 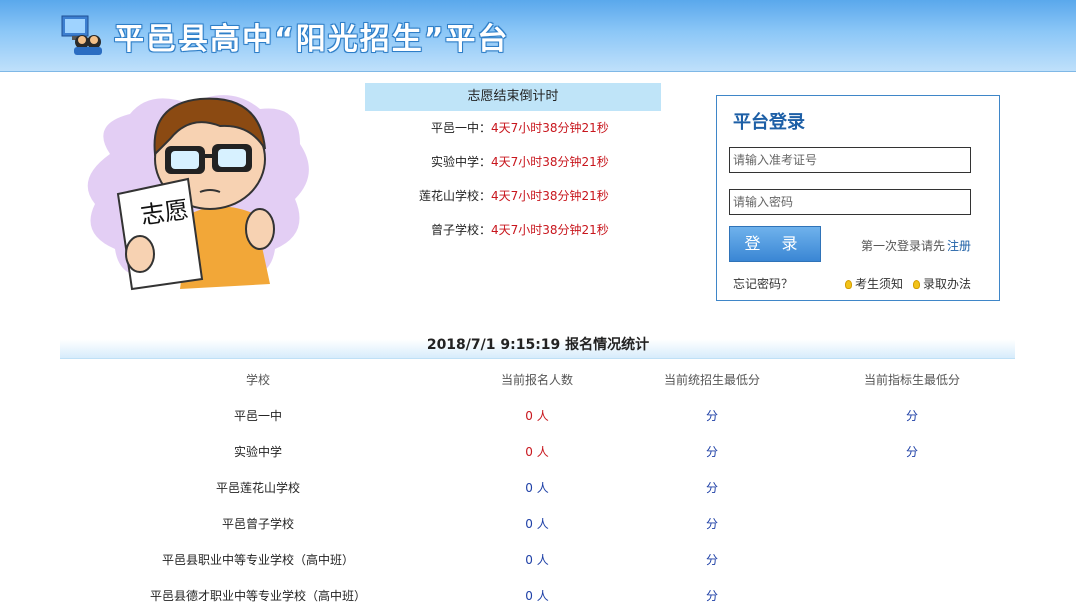 What do you see at coordinates (947, 284) in the screenshot?
I see `admission-link-label: 录取办法` at bounding box center [947, 284].